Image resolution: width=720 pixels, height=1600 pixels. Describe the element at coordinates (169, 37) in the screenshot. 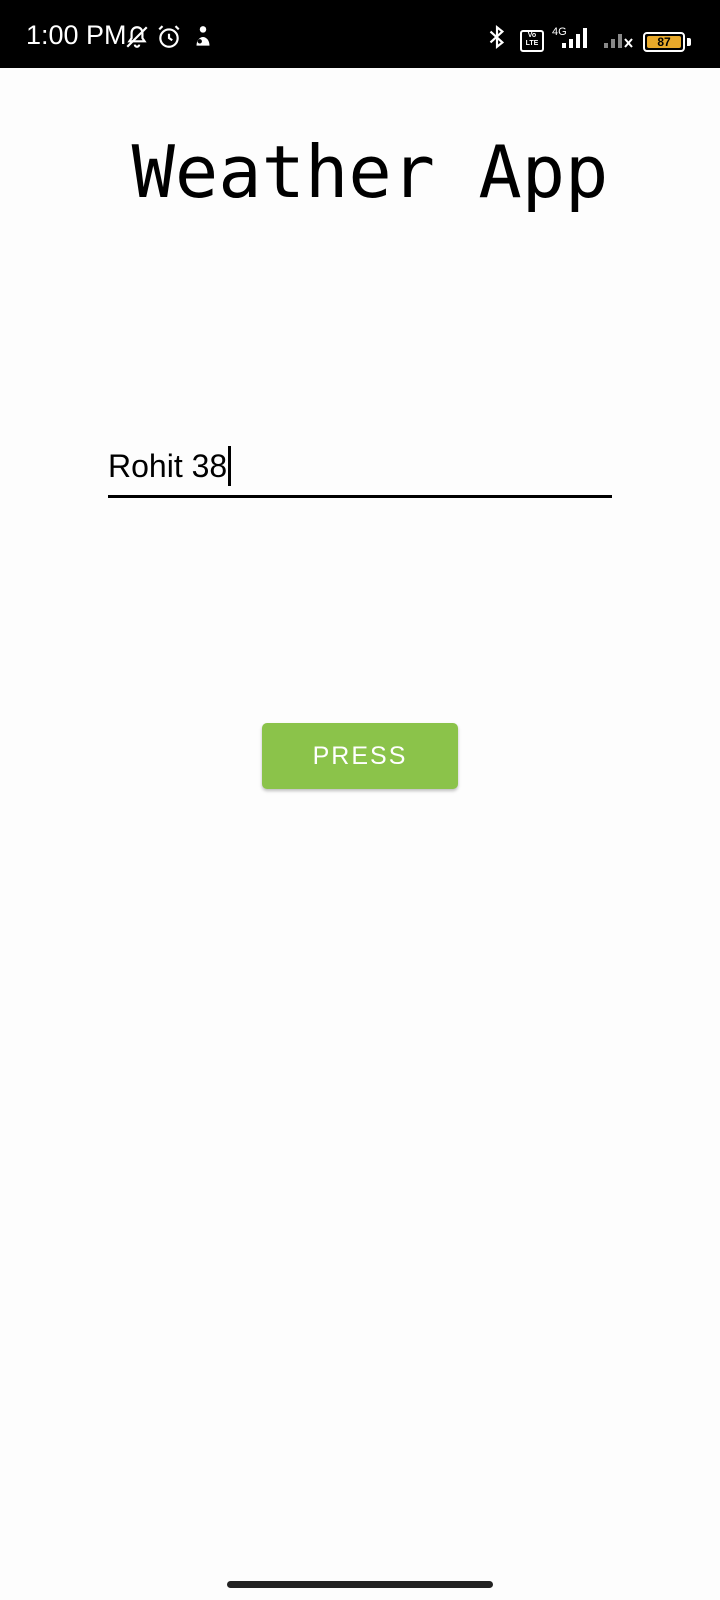

I see `alarm-icon` at that location.